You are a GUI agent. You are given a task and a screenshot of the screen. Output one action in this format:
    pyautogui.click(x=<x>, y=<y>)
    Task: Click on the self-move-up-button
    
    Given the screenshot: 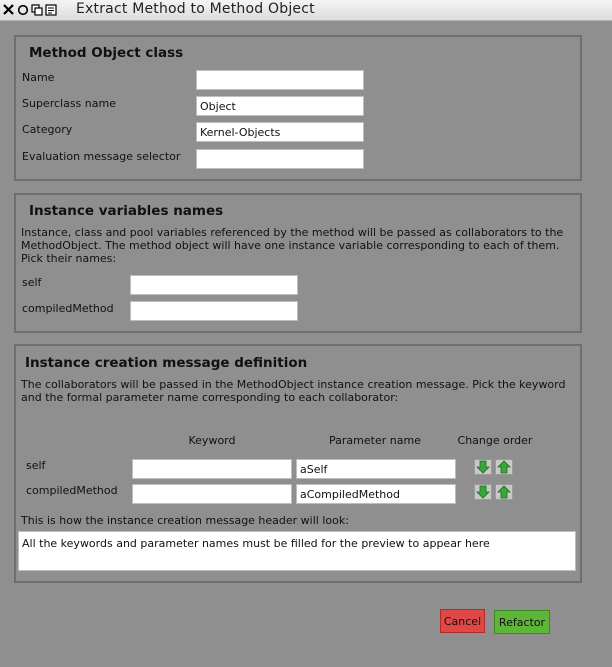 What is the action you would take?
    pyautogui.click(x=504, y=467)
    